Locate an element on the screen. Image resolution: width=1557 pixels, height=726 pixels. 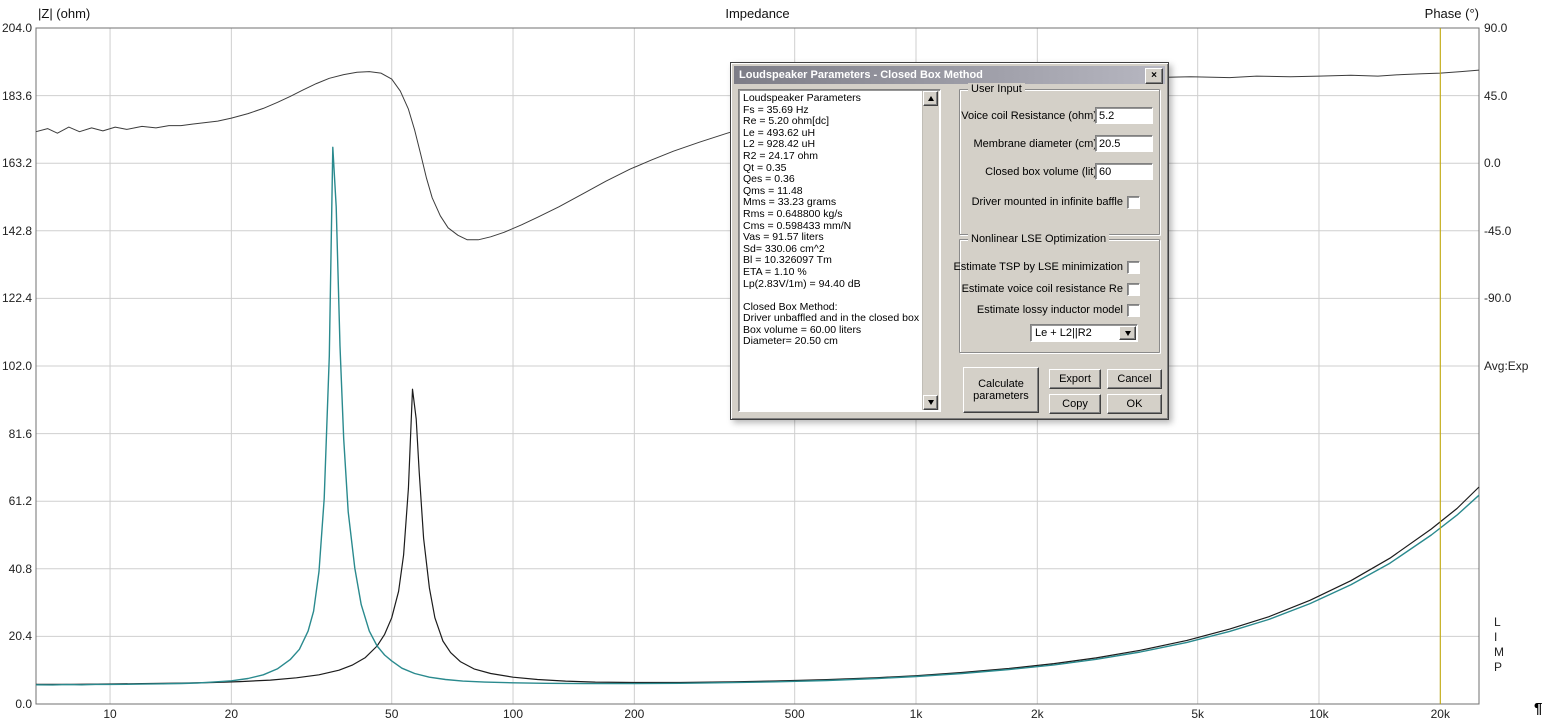
freq-tick-label: 500 is located at coordinates (794, 714).